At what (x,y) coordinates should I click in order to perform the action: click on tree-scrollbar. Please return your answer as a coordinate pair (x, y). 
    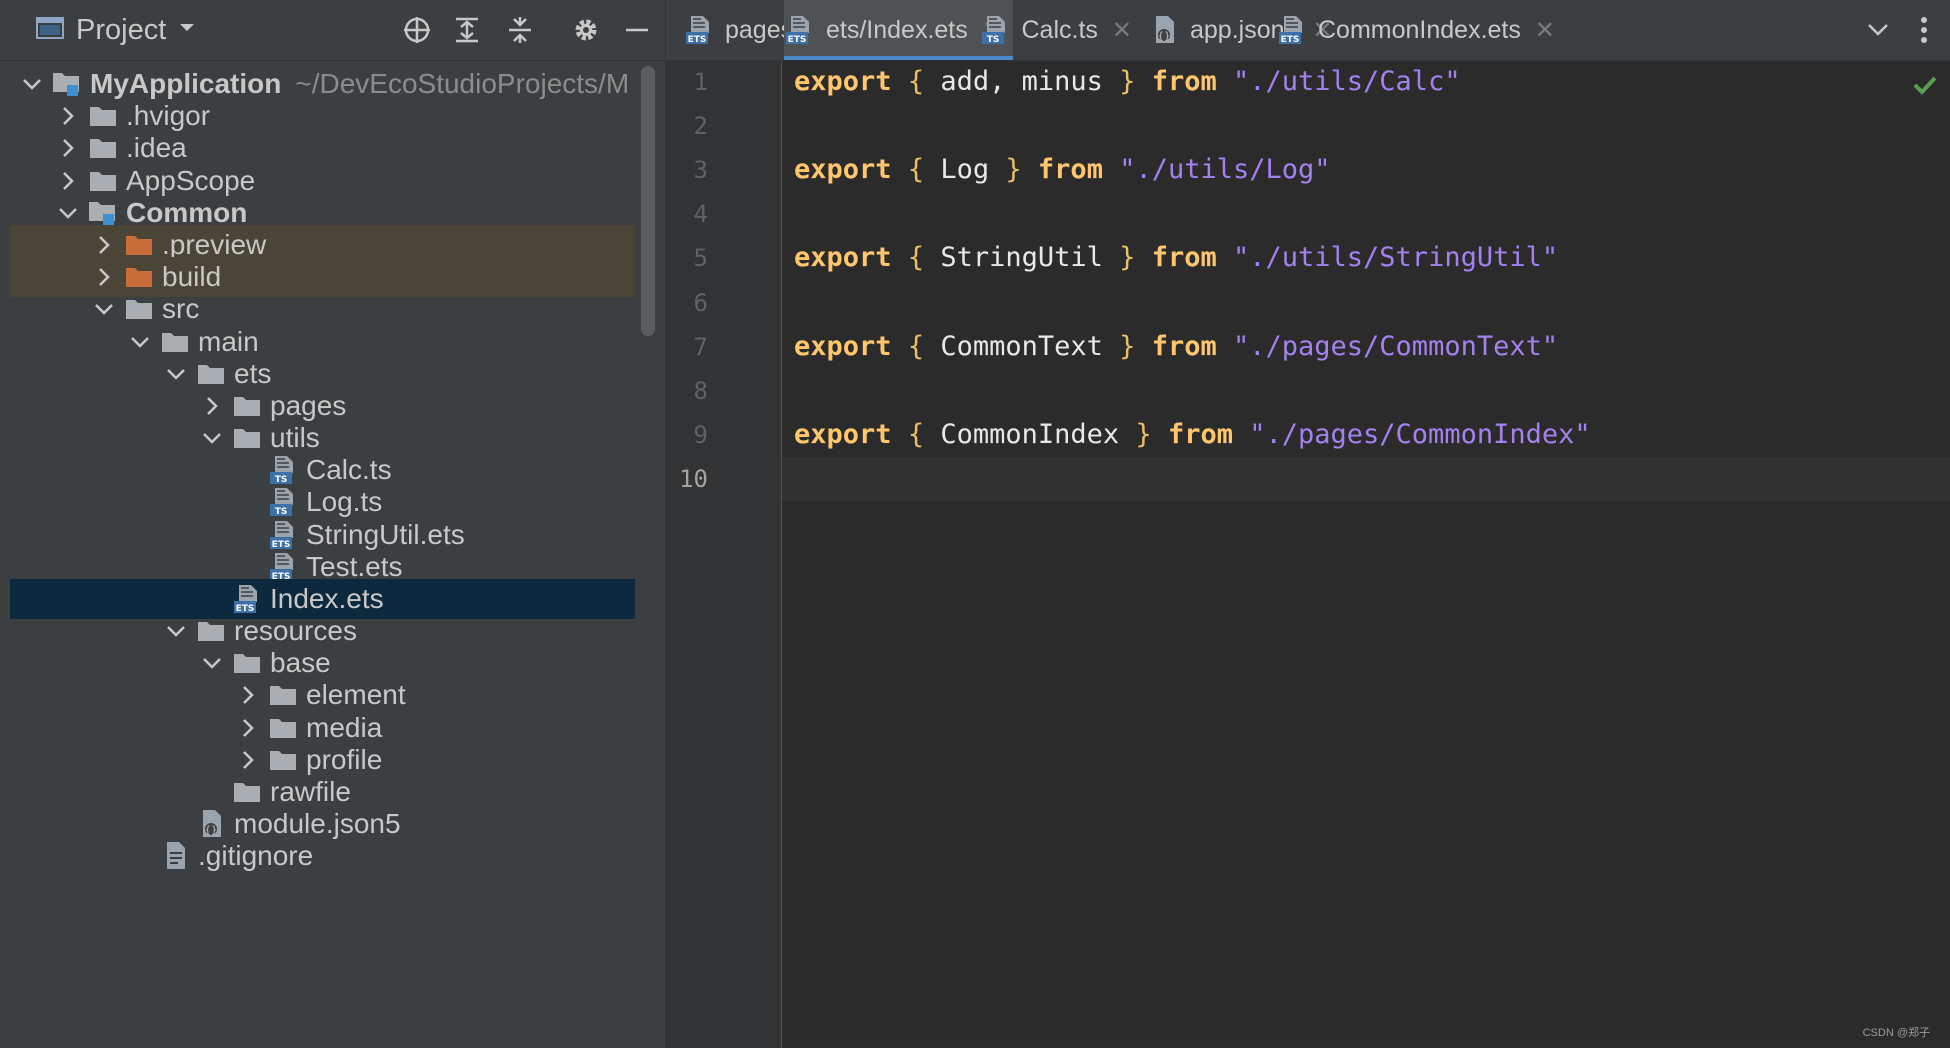
    Looking at the image, I should click on (648, 201).